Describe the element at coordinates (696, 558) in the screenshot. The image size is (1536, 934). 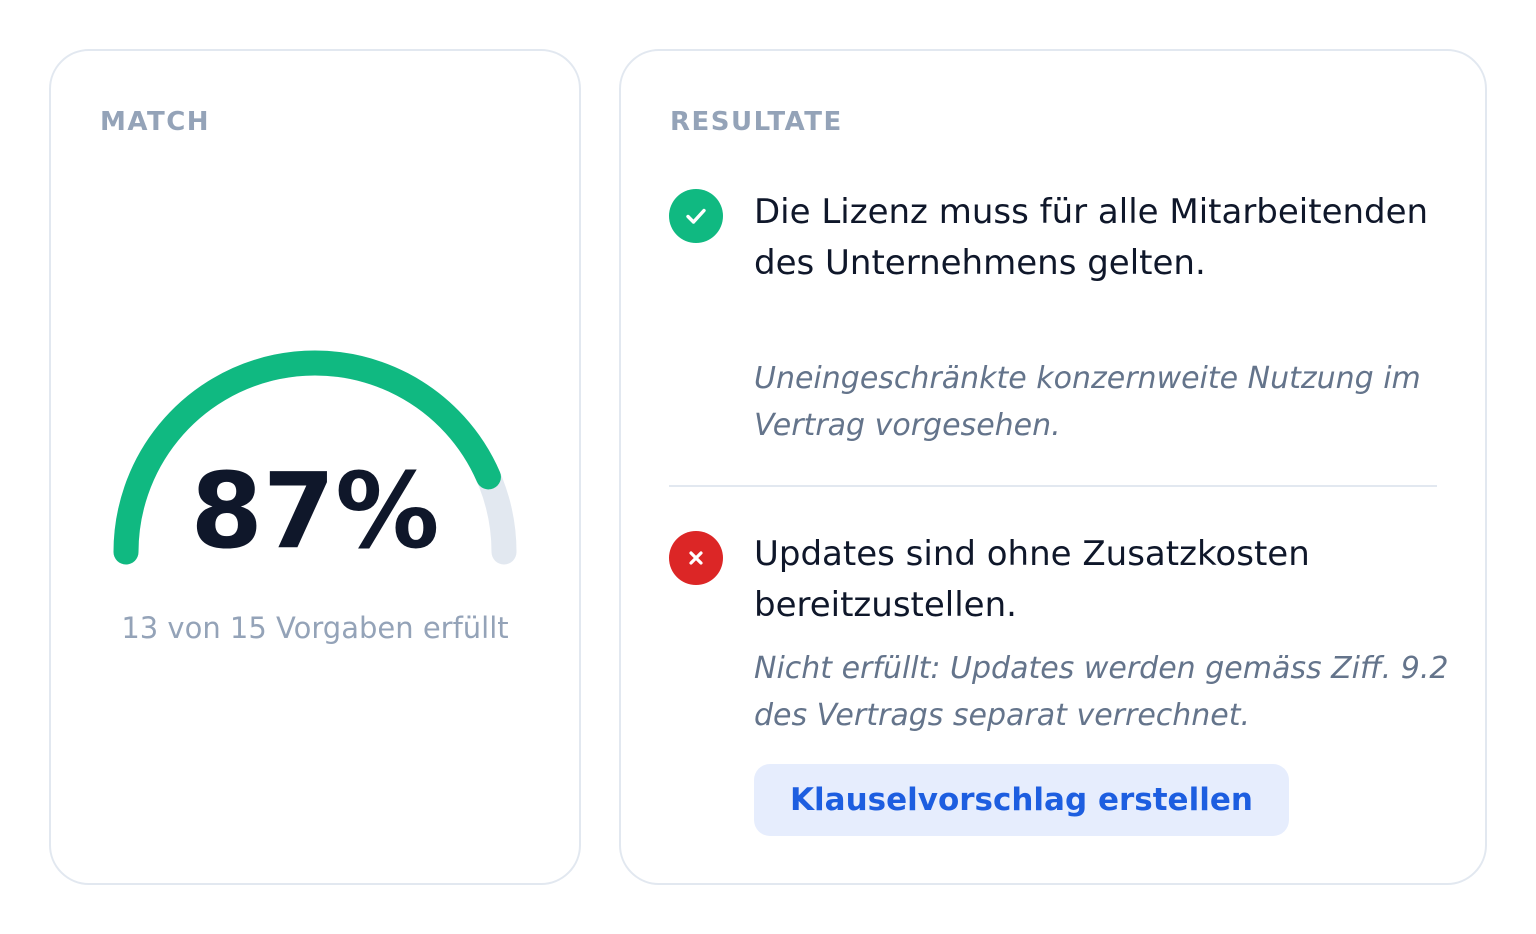
I see `close-icon` at that location.